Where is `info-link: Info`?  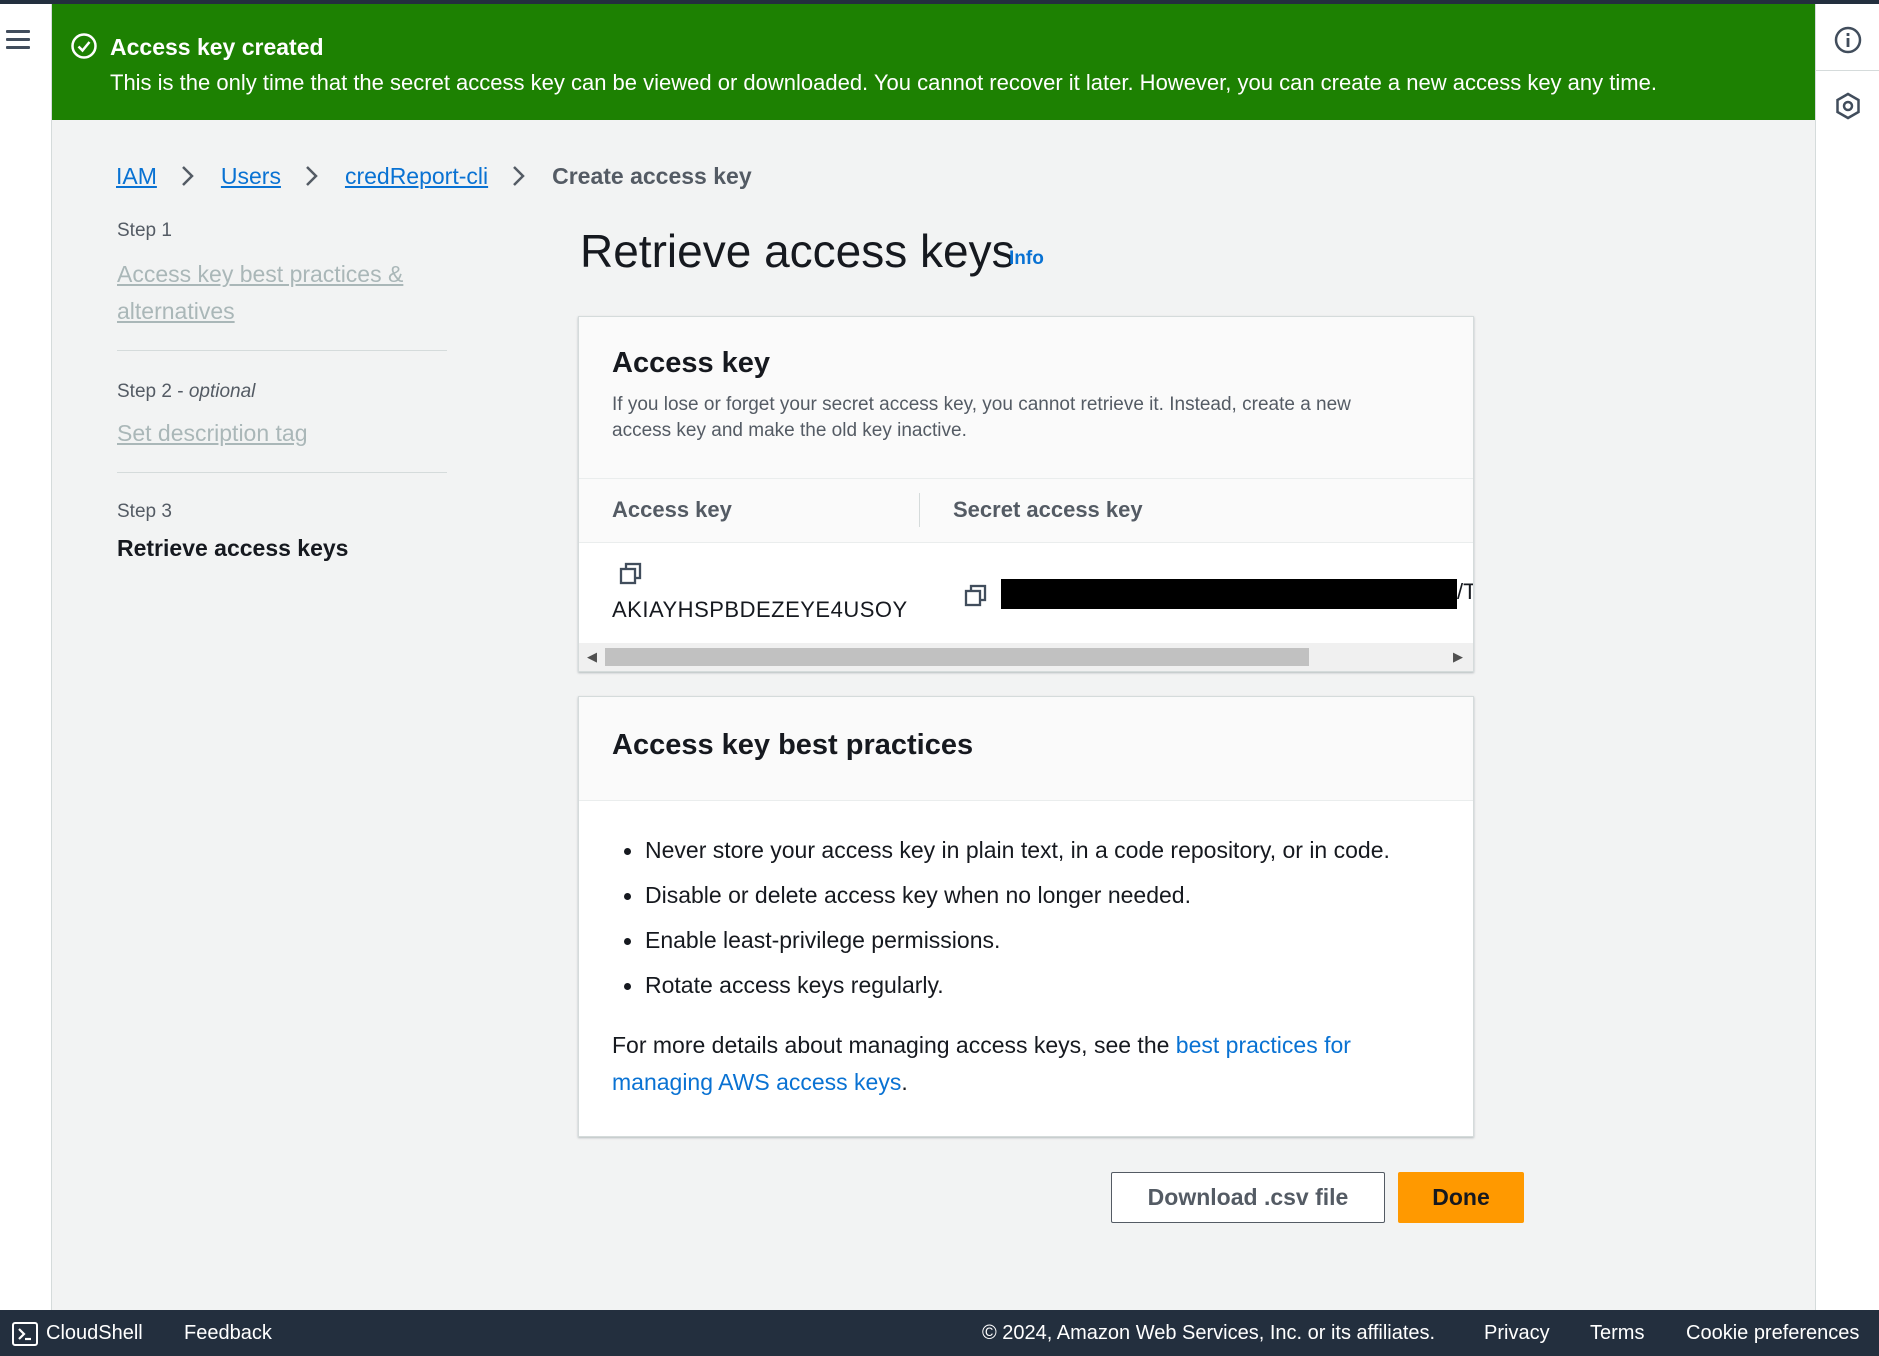
info-link: Info is located at coordinates (1026, 259).